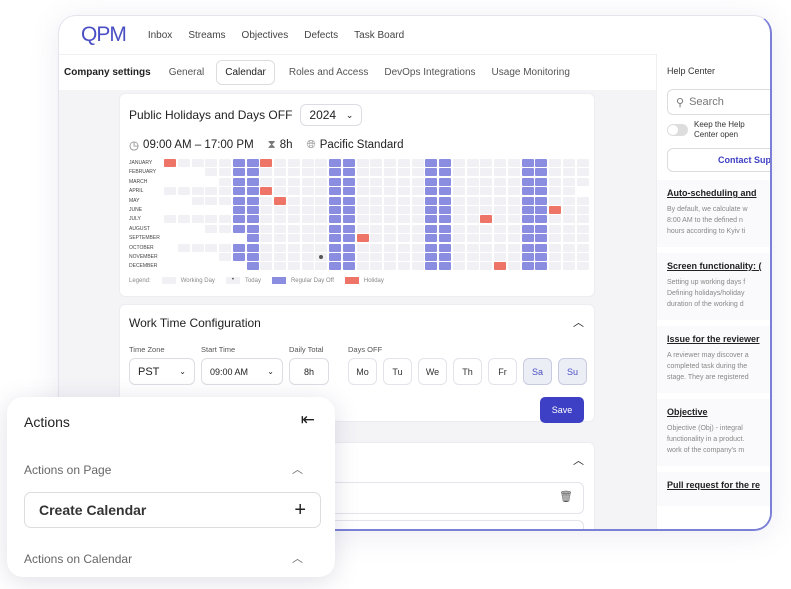 The height and width of the screenshot is (589, 791). Describe the element at coordinates (572, 371) in the screenshot. I see `day-toggle-su: Su` at that location.